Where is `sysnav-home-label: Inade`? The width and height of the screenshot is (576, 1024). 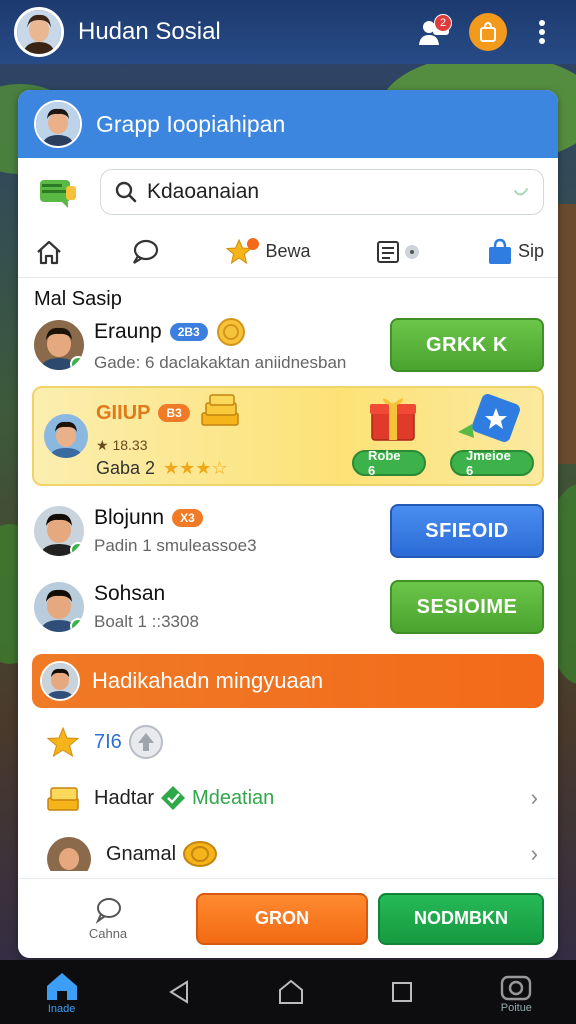
sysnav-home-label: Inade is located at coordinates (61, 1008).